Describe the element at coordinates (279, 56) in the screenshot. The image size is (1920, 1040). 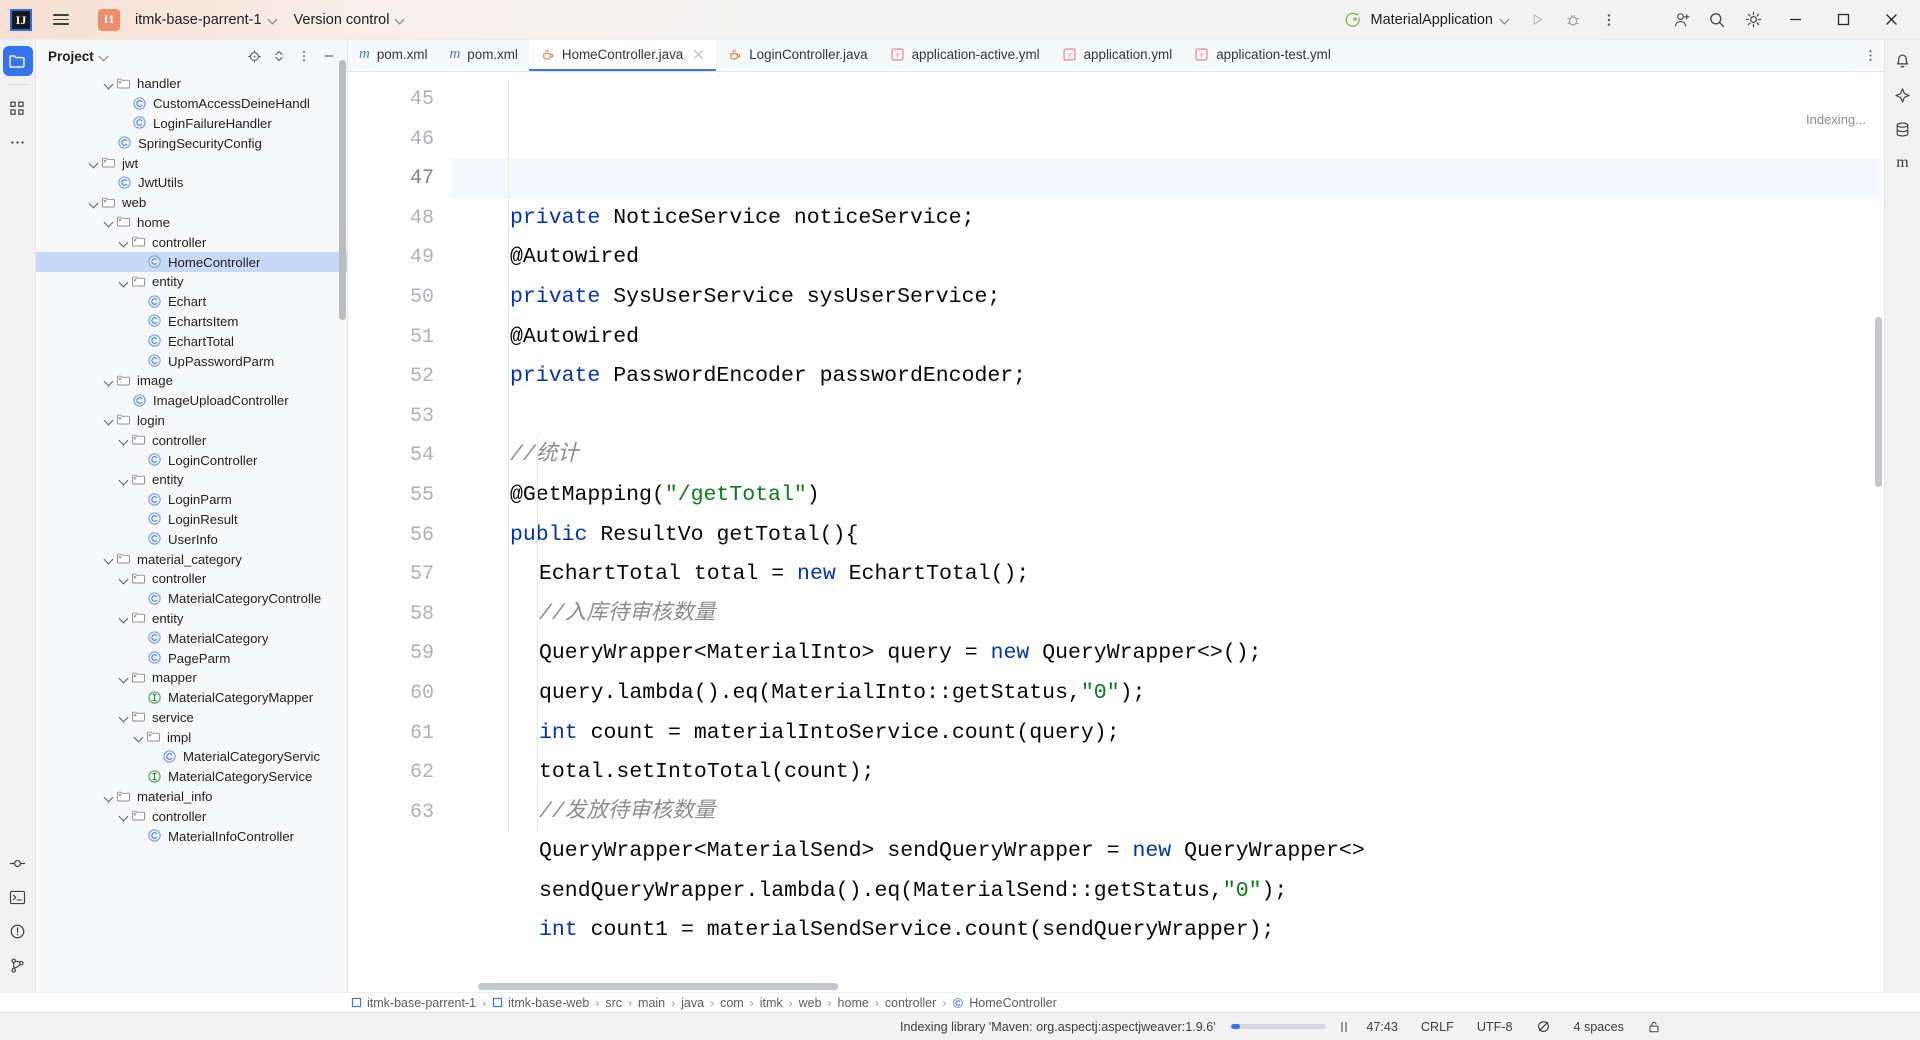
I see `expand-collapse-button` at that location.